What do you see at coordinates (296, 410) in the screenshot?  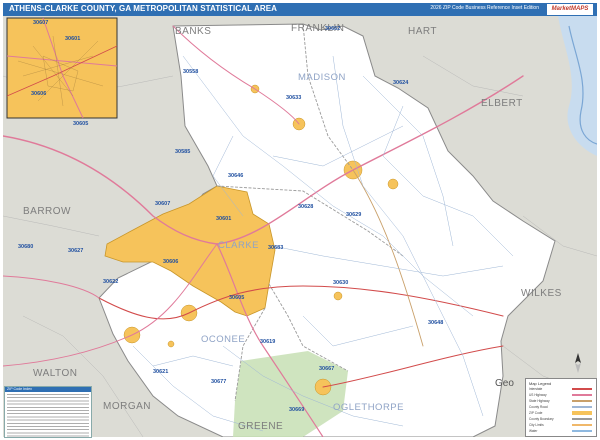 I see `zip-label: 30669` at bounding box center [296, 410].